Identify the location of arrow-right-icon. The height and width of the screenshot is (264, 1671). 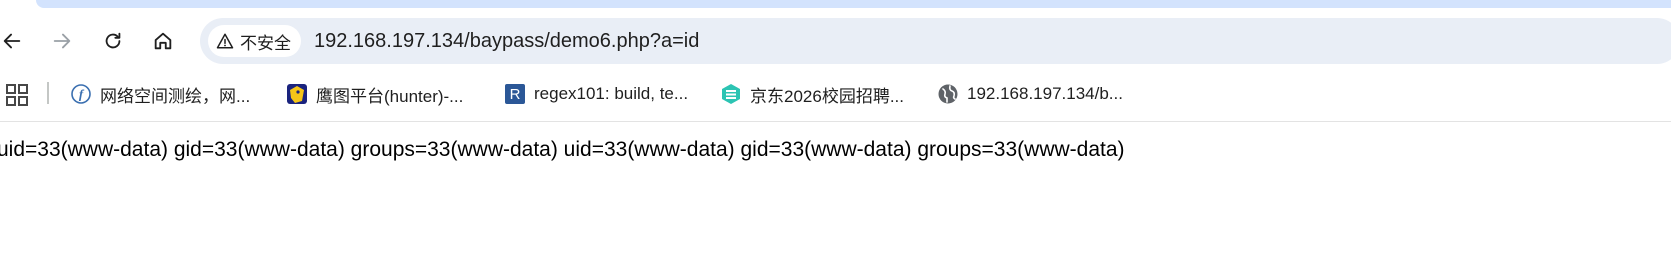
(62, 41).